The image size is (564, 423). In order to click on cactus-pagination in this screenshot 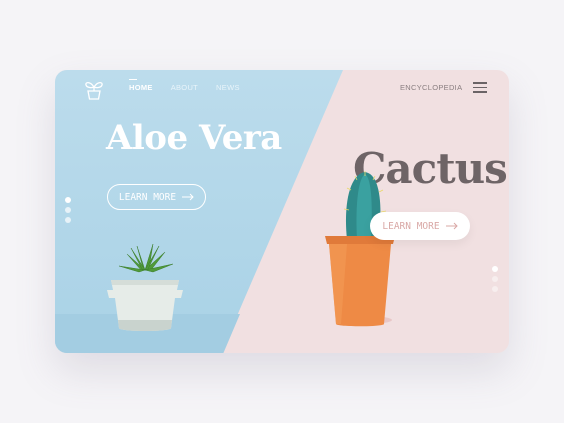, I will do `click(495, 281)`.